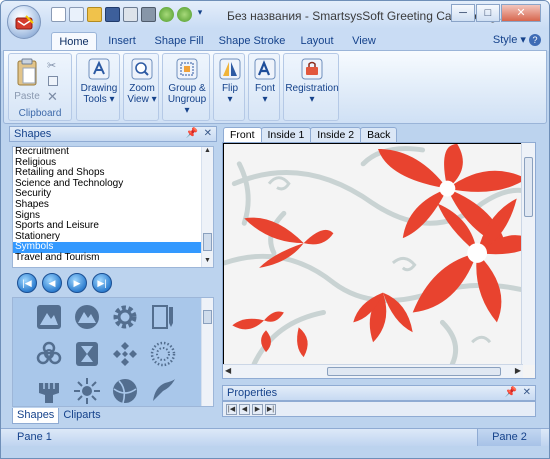 This screenshot has width=550, height=459. What do you see at coordinates (94, 14) in the screenshot?
I see `open-folder-icon` at bounding box center [94, 14].